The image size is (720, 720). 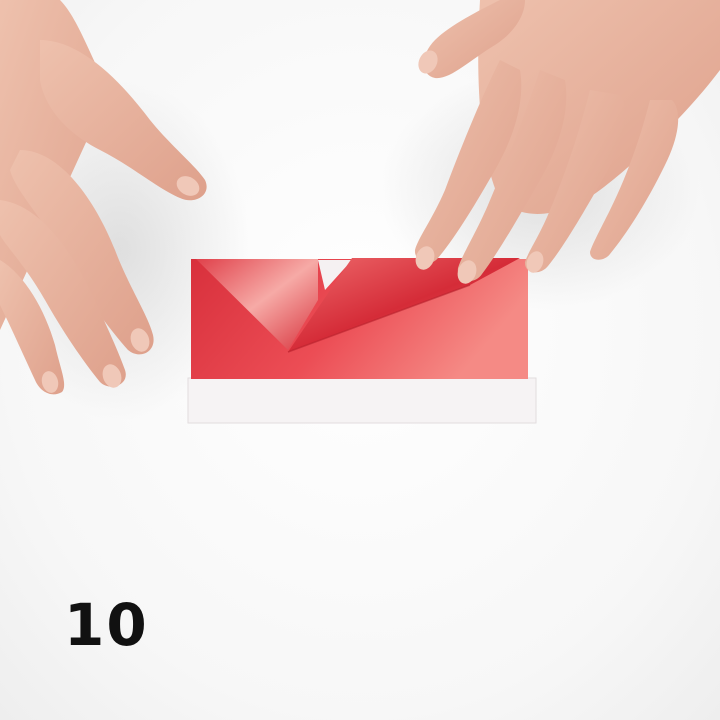 I want to click on origami-paper, so click(x=362, y=341).